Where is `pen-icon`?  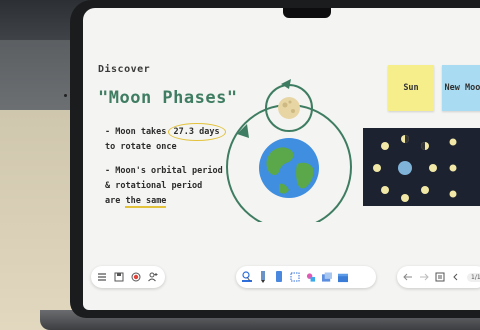
pen-icon is located at coordinates (247, 276).